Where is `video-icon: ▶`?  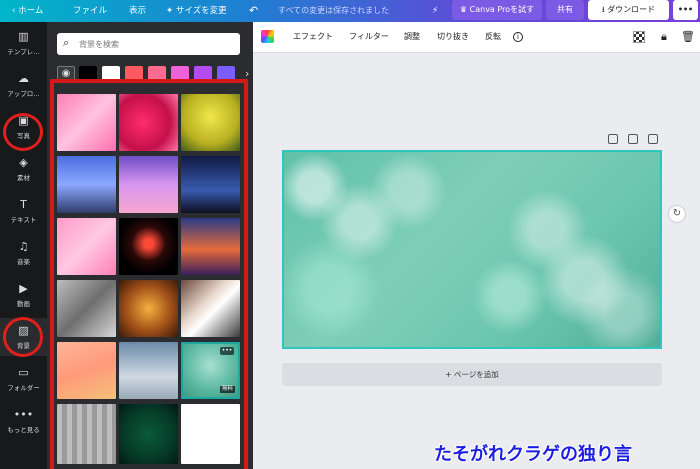
video-icon: ▶ is located at coordinates (23, 288).